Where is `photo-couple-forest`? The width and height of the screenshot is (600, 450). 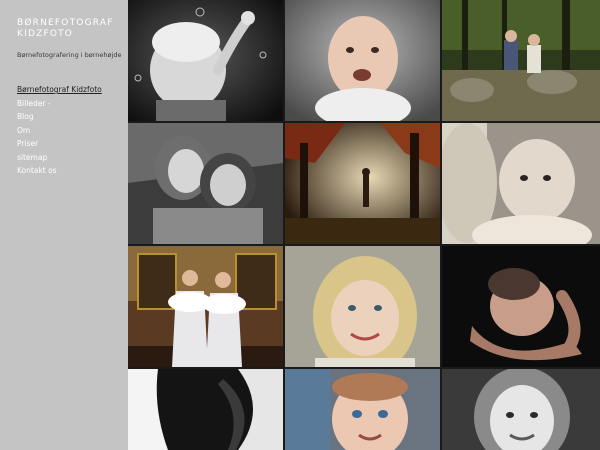
photo-couple-forest is located at coordinates (521, 60).